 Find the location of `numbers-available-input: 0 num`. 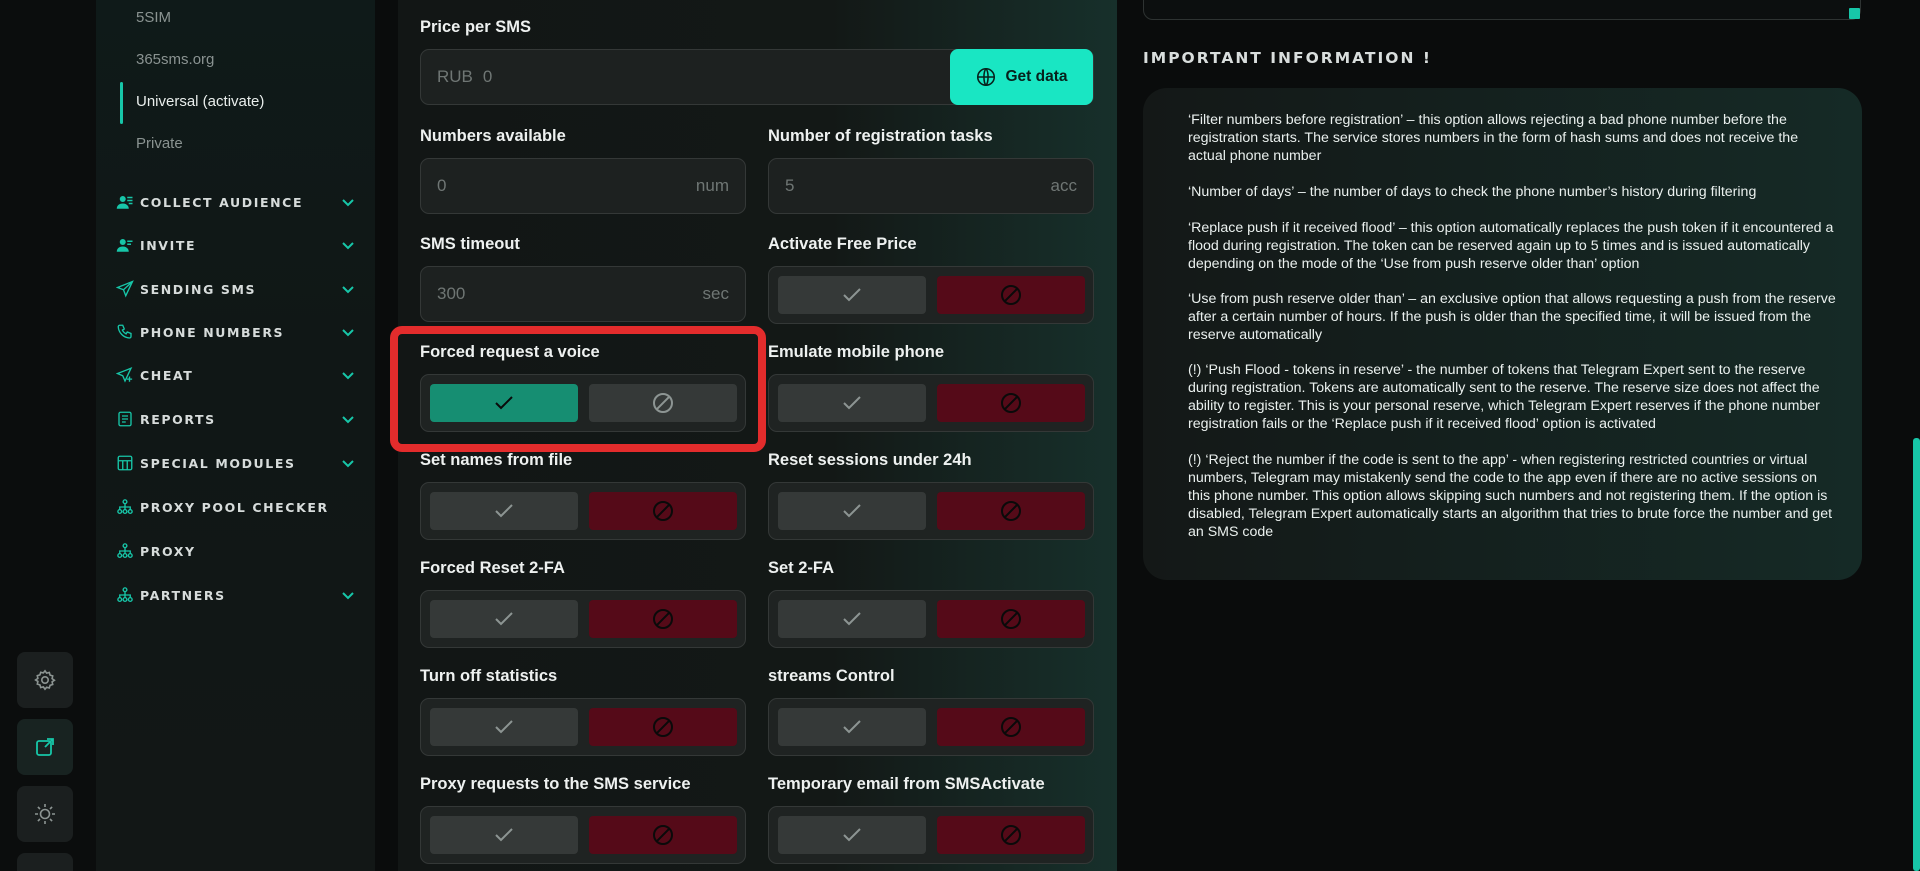

numbers-available-input: 0 num is located at coordinates (583, 186).